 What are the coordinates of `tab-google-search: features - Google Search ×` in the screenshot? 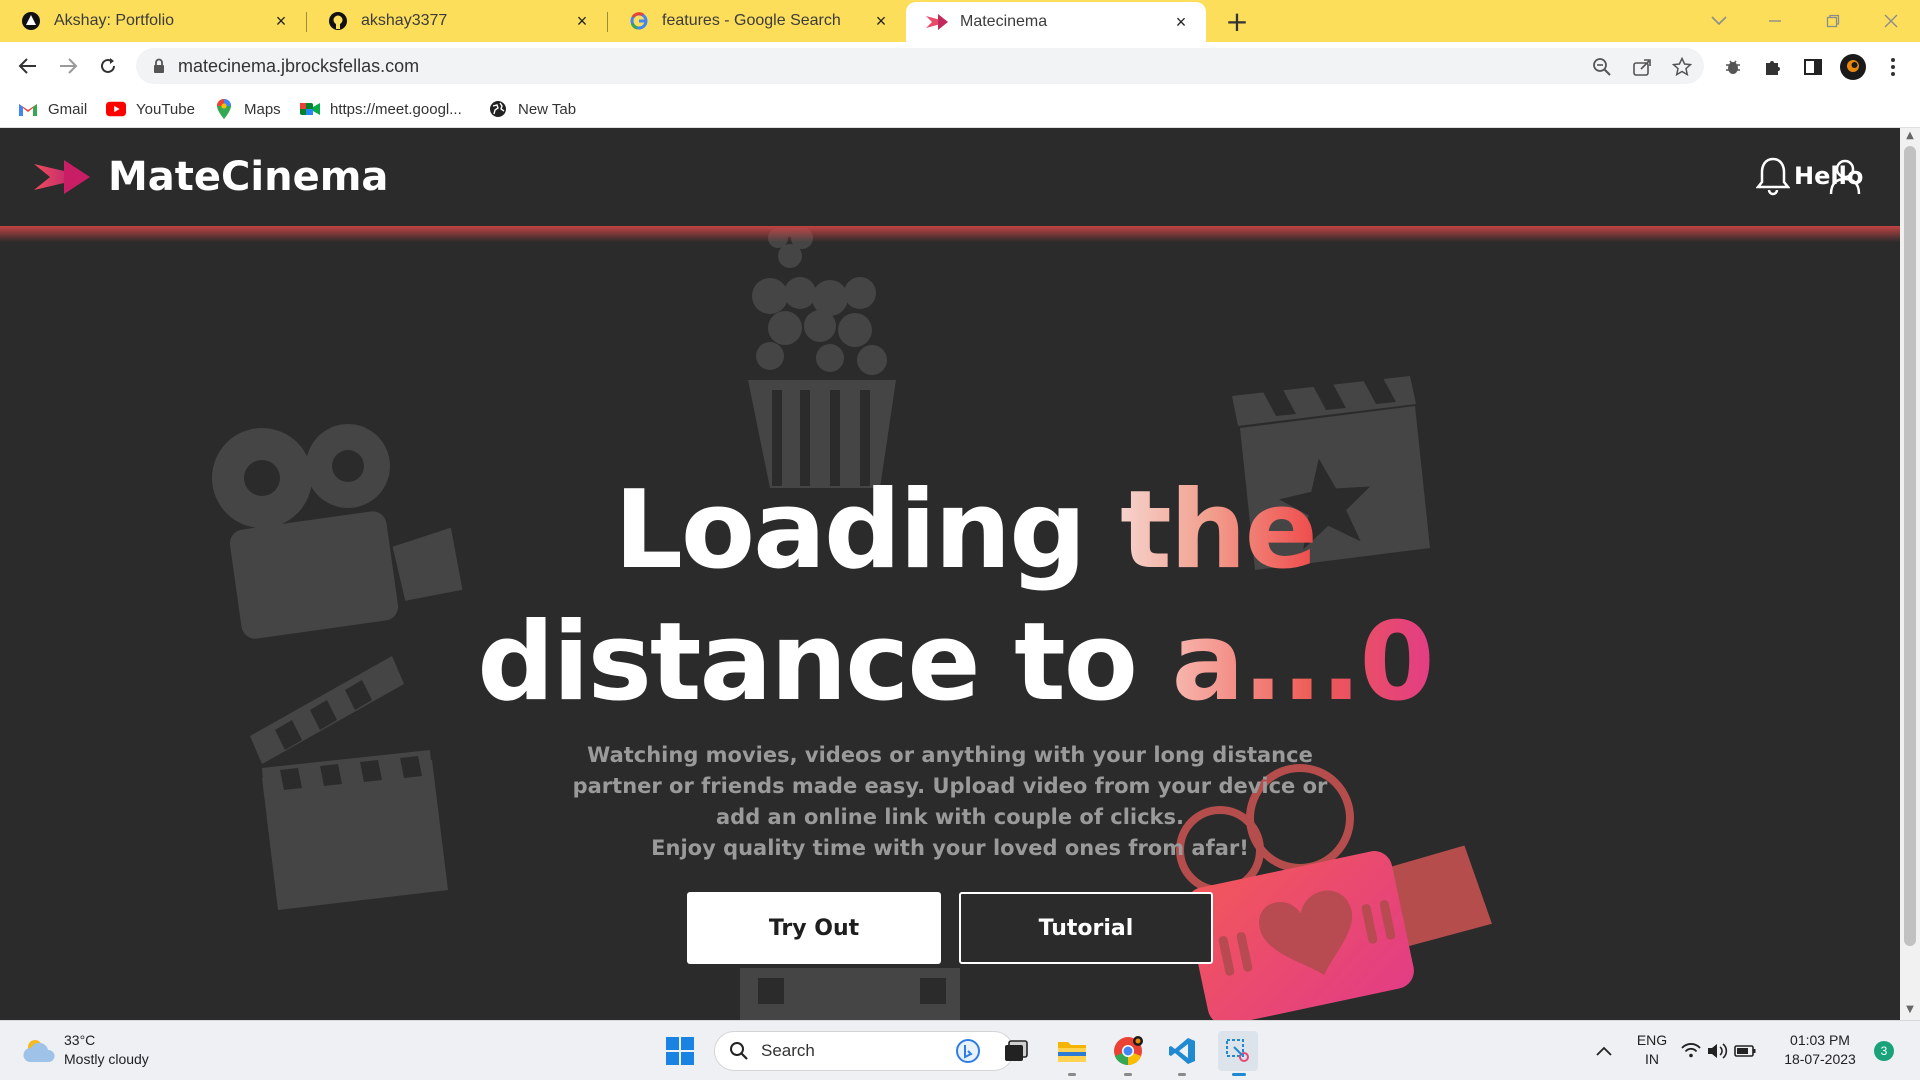 It's located at (757, 21).